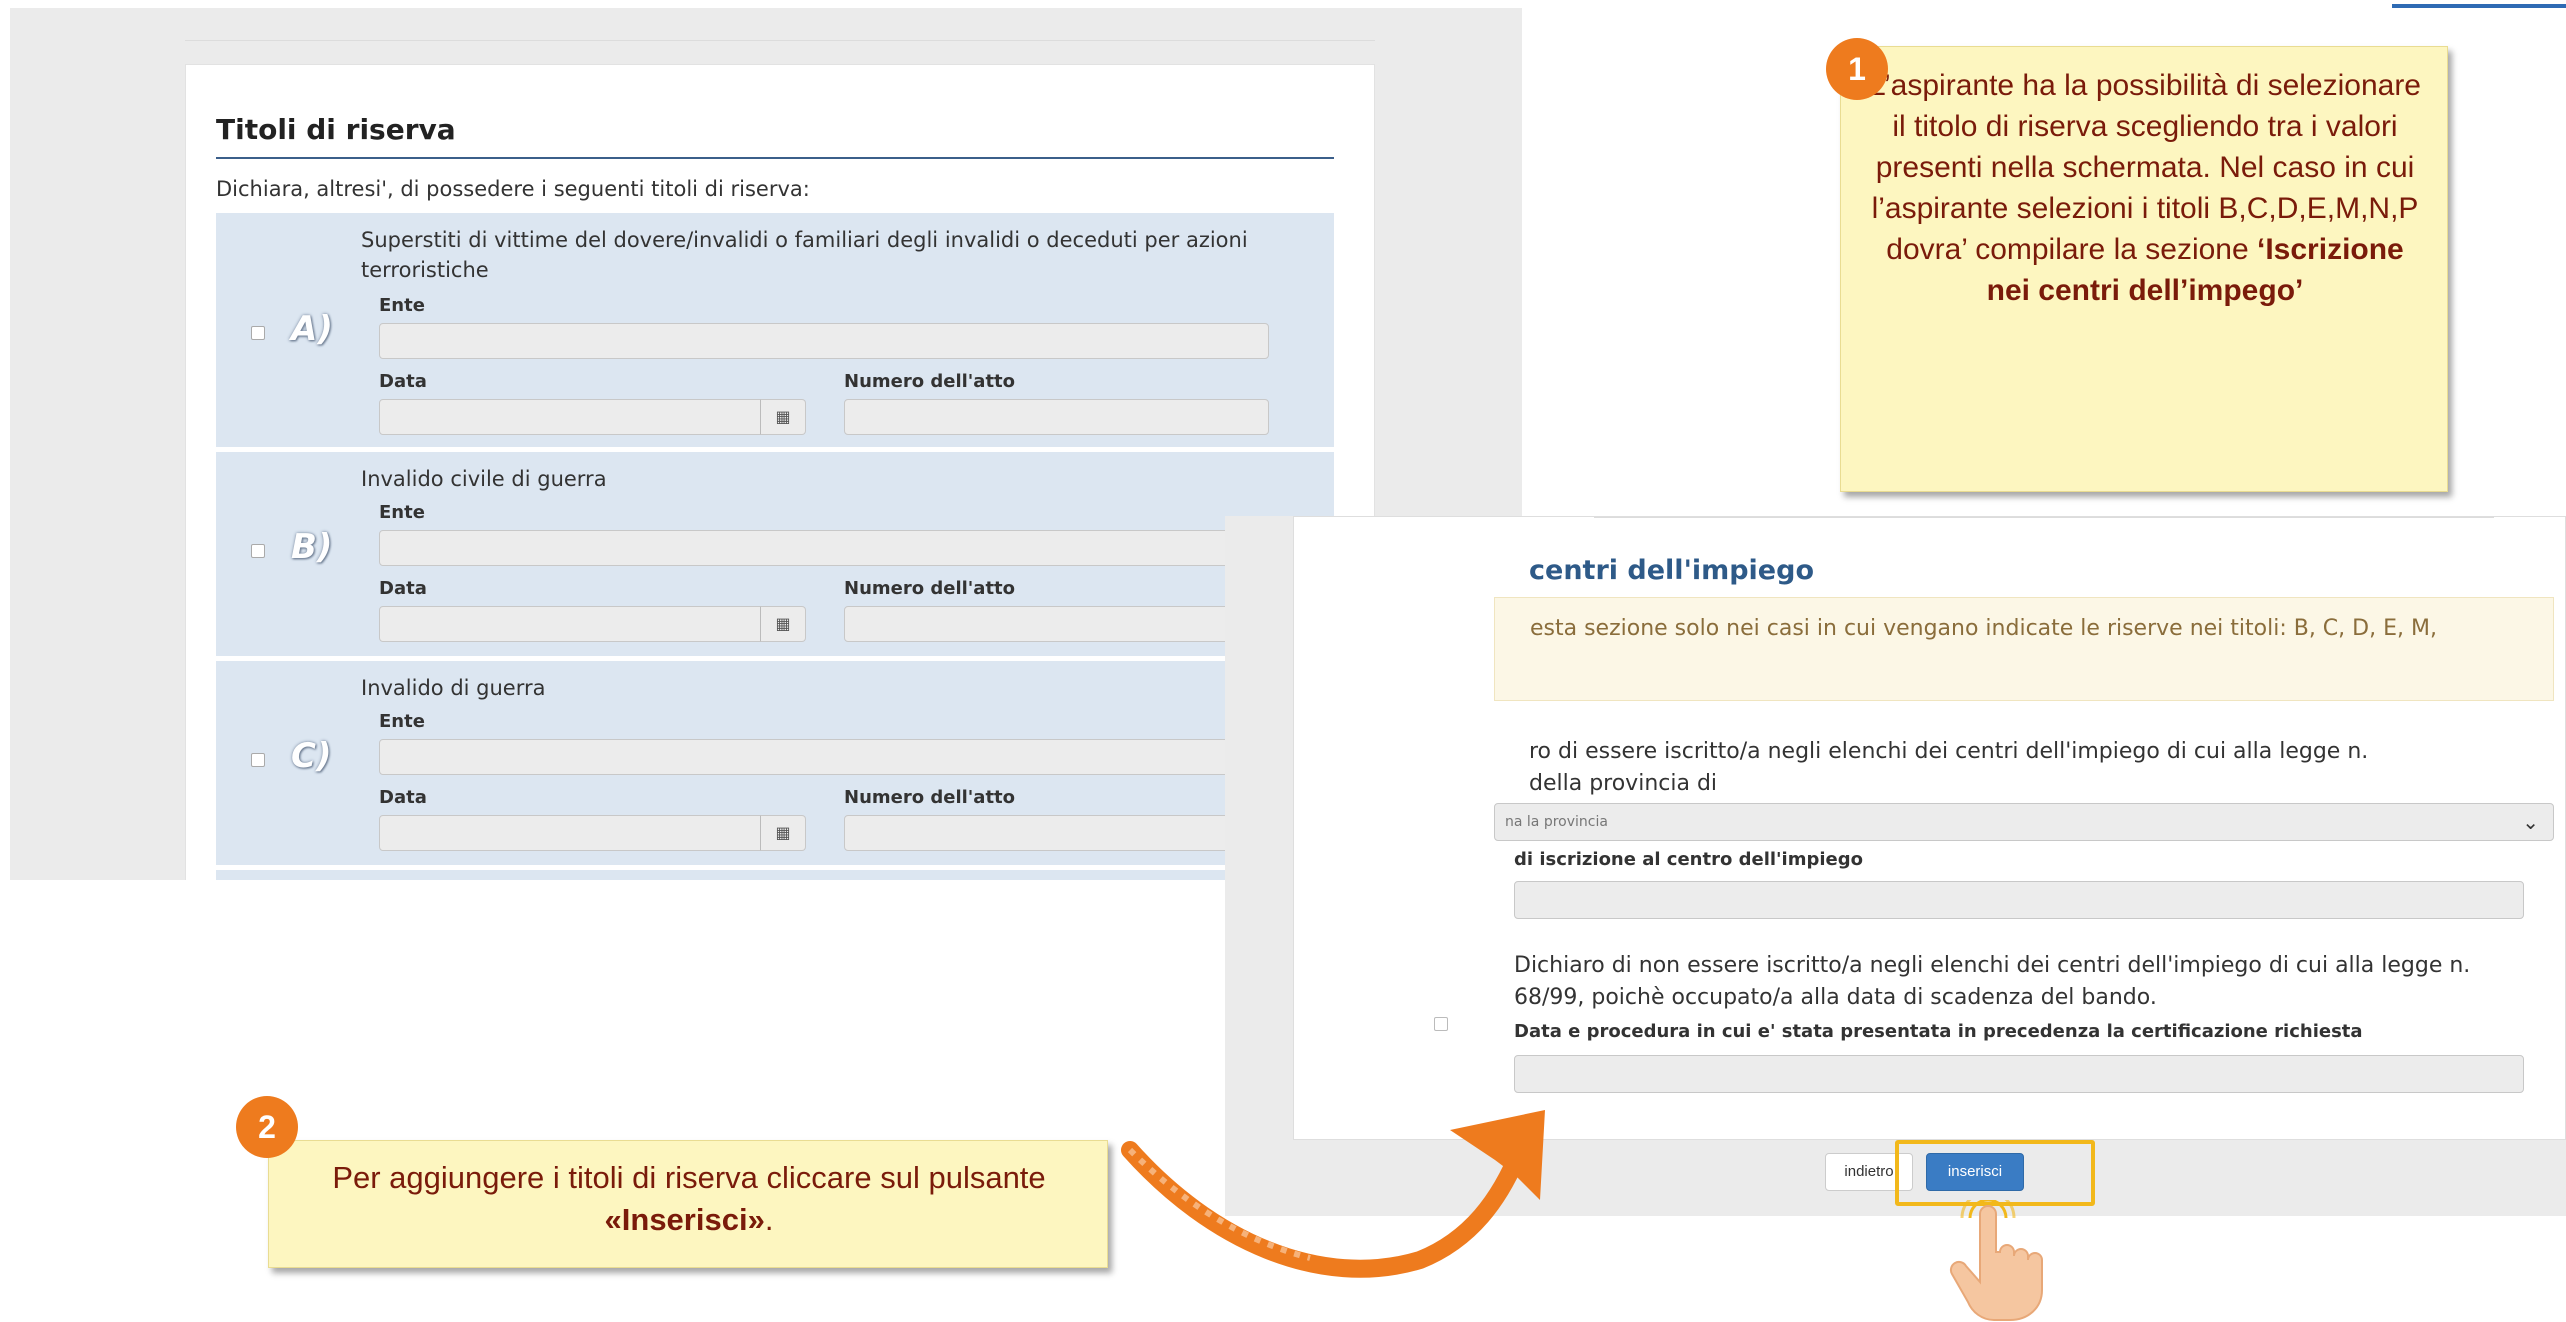 Image resolution: width=2566 pixels, height=1322 pixels. What do you see at coordinates (453, 688) in the screenshot?
I see `riserva-description: Invalido di guerra` at bounding box center [453, 688].